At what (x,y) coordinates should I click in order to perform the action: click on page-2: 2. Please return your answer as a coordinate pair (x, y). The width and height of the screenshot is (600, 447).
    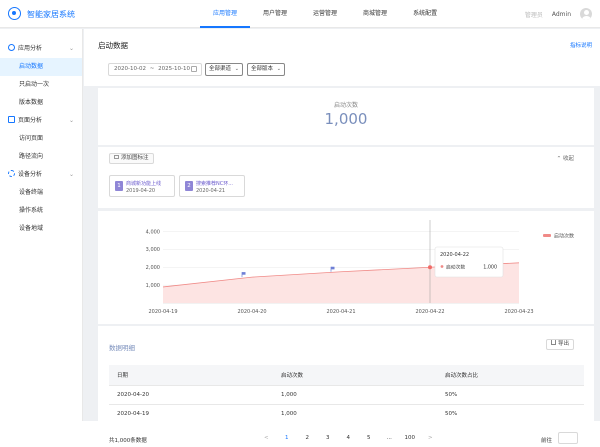
    Looking at the image, I should click on (307, 438).